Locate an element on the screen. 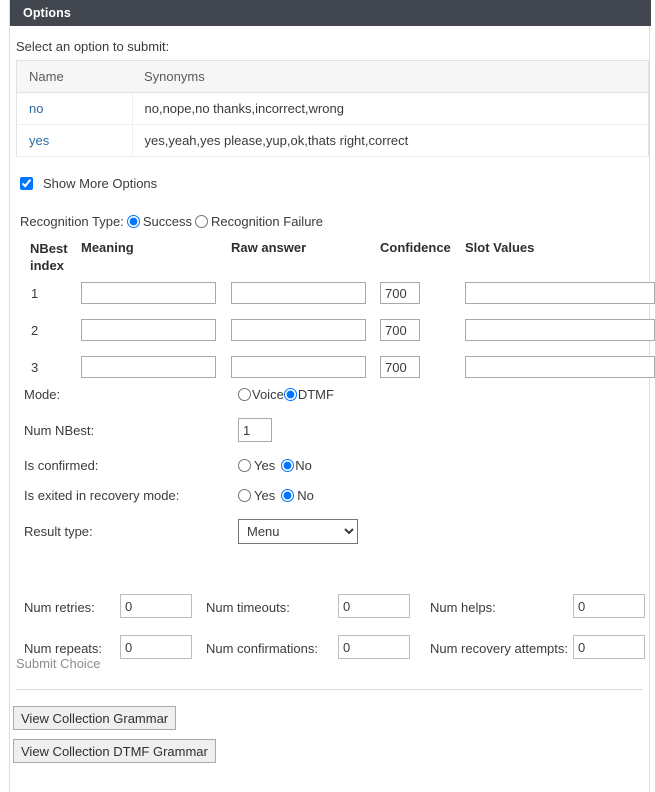 This screenshot has width=655, height=792. is-exited-recovery-option-yes: Yes is located at coordinates (264, 495).